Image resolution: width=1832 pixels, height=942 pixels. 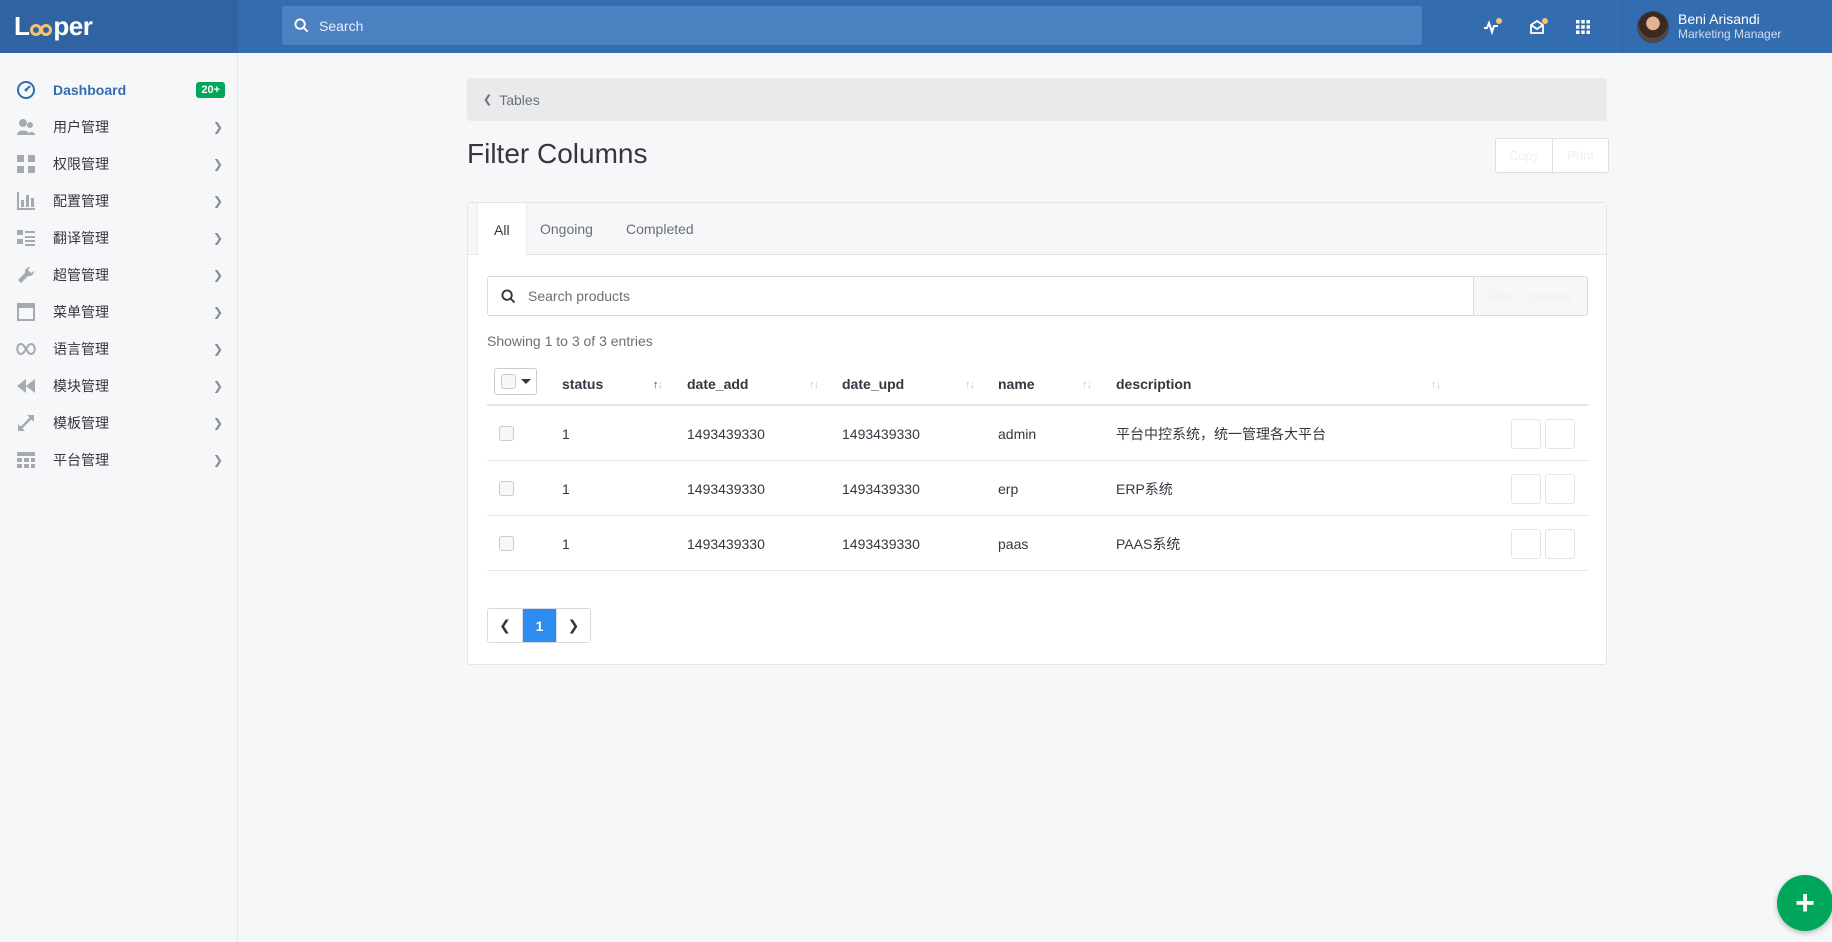 I want to click on brand-logo: Lper, so click(x=119, y=26).